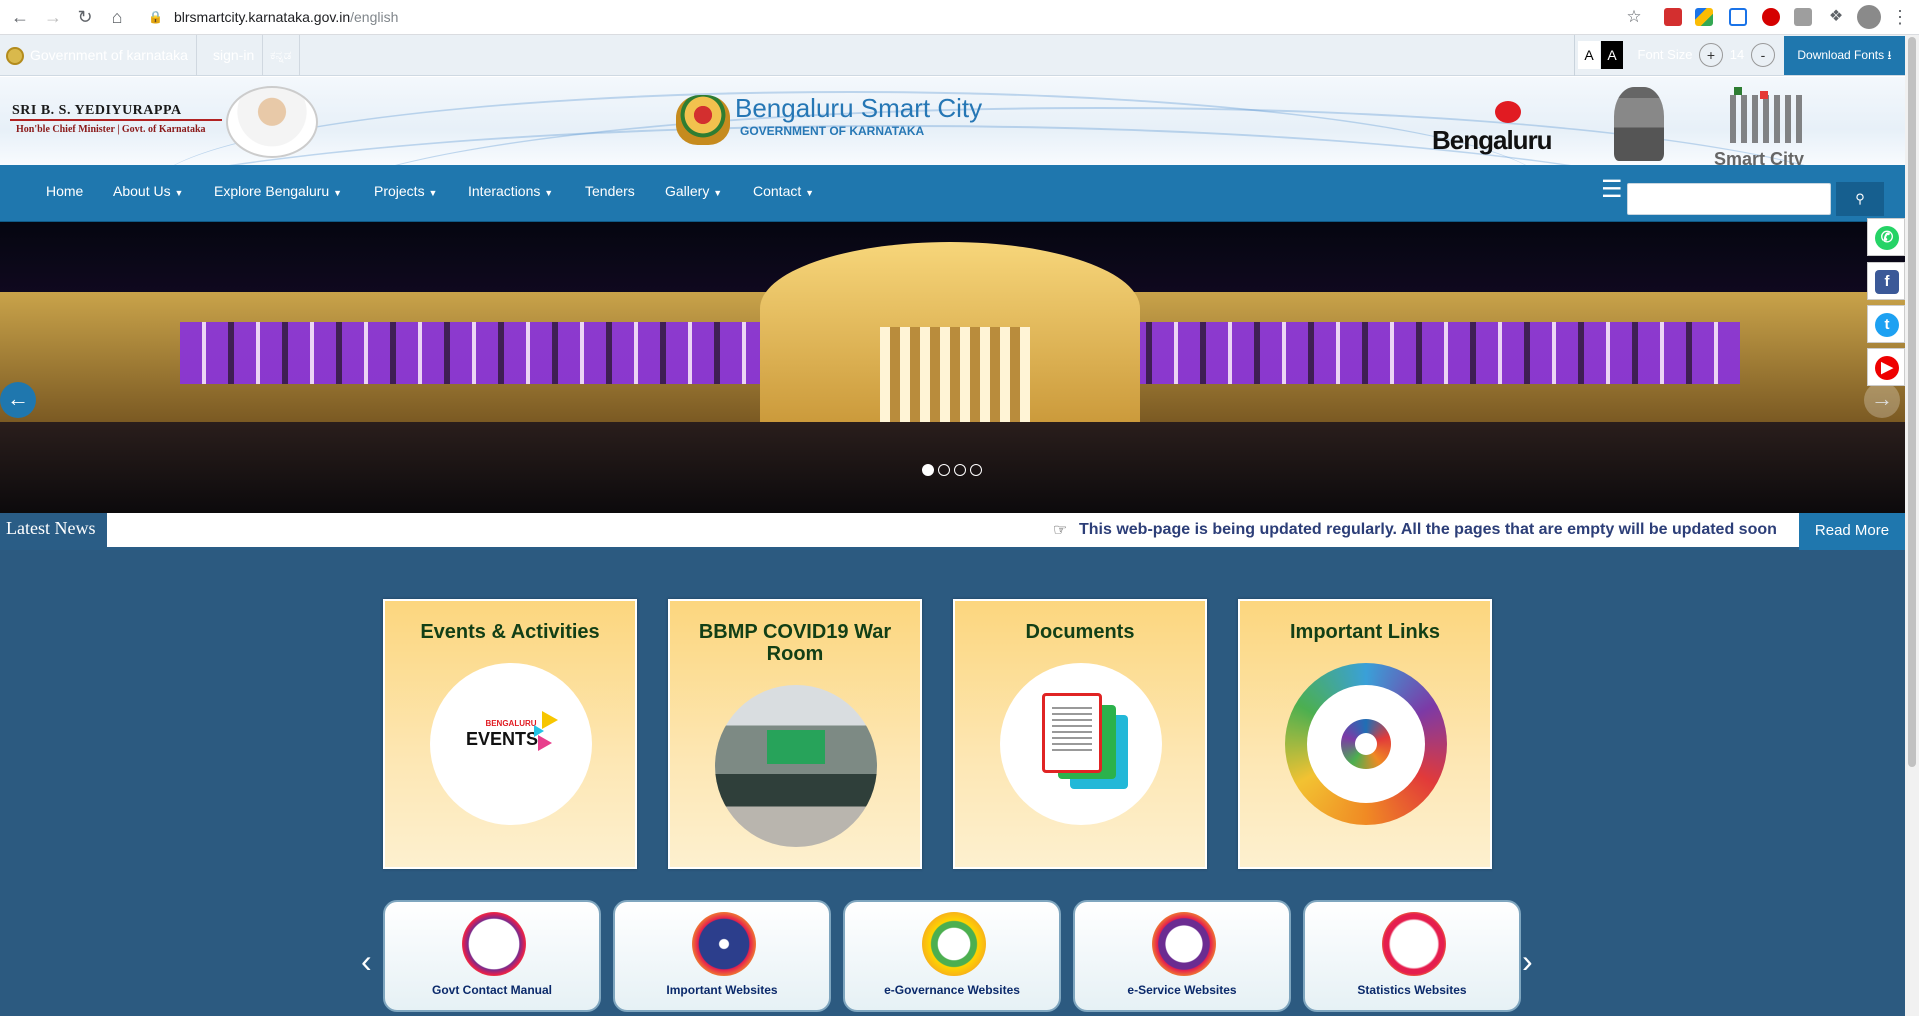 The width and height of the screenshot is (1919, 1016). Describe the element at coordinates (234, 55) in the screenshot. I see `sign-in-link: sign-in` at that location.